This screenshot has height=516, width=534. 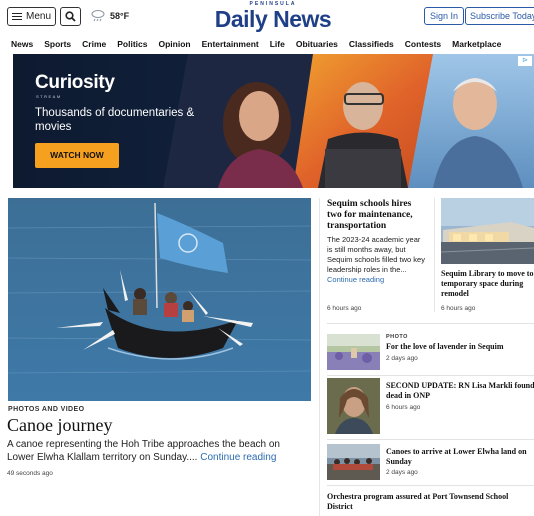 I want to click on menu-button: Menu, so click(x=31, y=16).